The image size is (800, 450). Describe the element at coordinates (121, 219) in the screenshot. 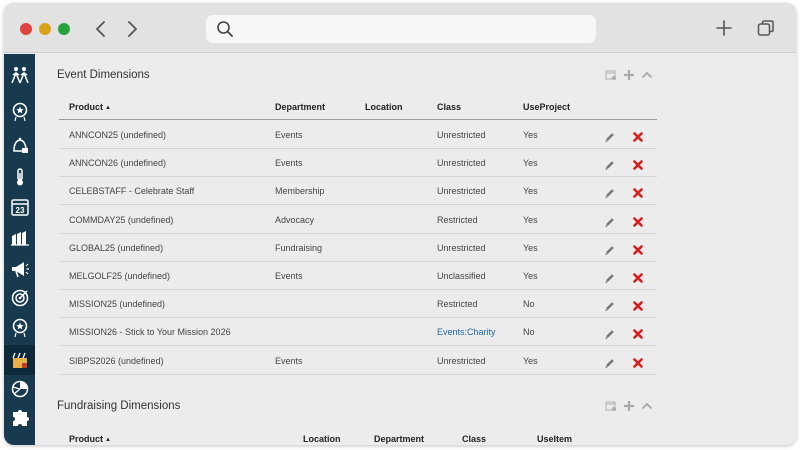

I see `cell-product: COMMDAY25 (undefined)` at that location.